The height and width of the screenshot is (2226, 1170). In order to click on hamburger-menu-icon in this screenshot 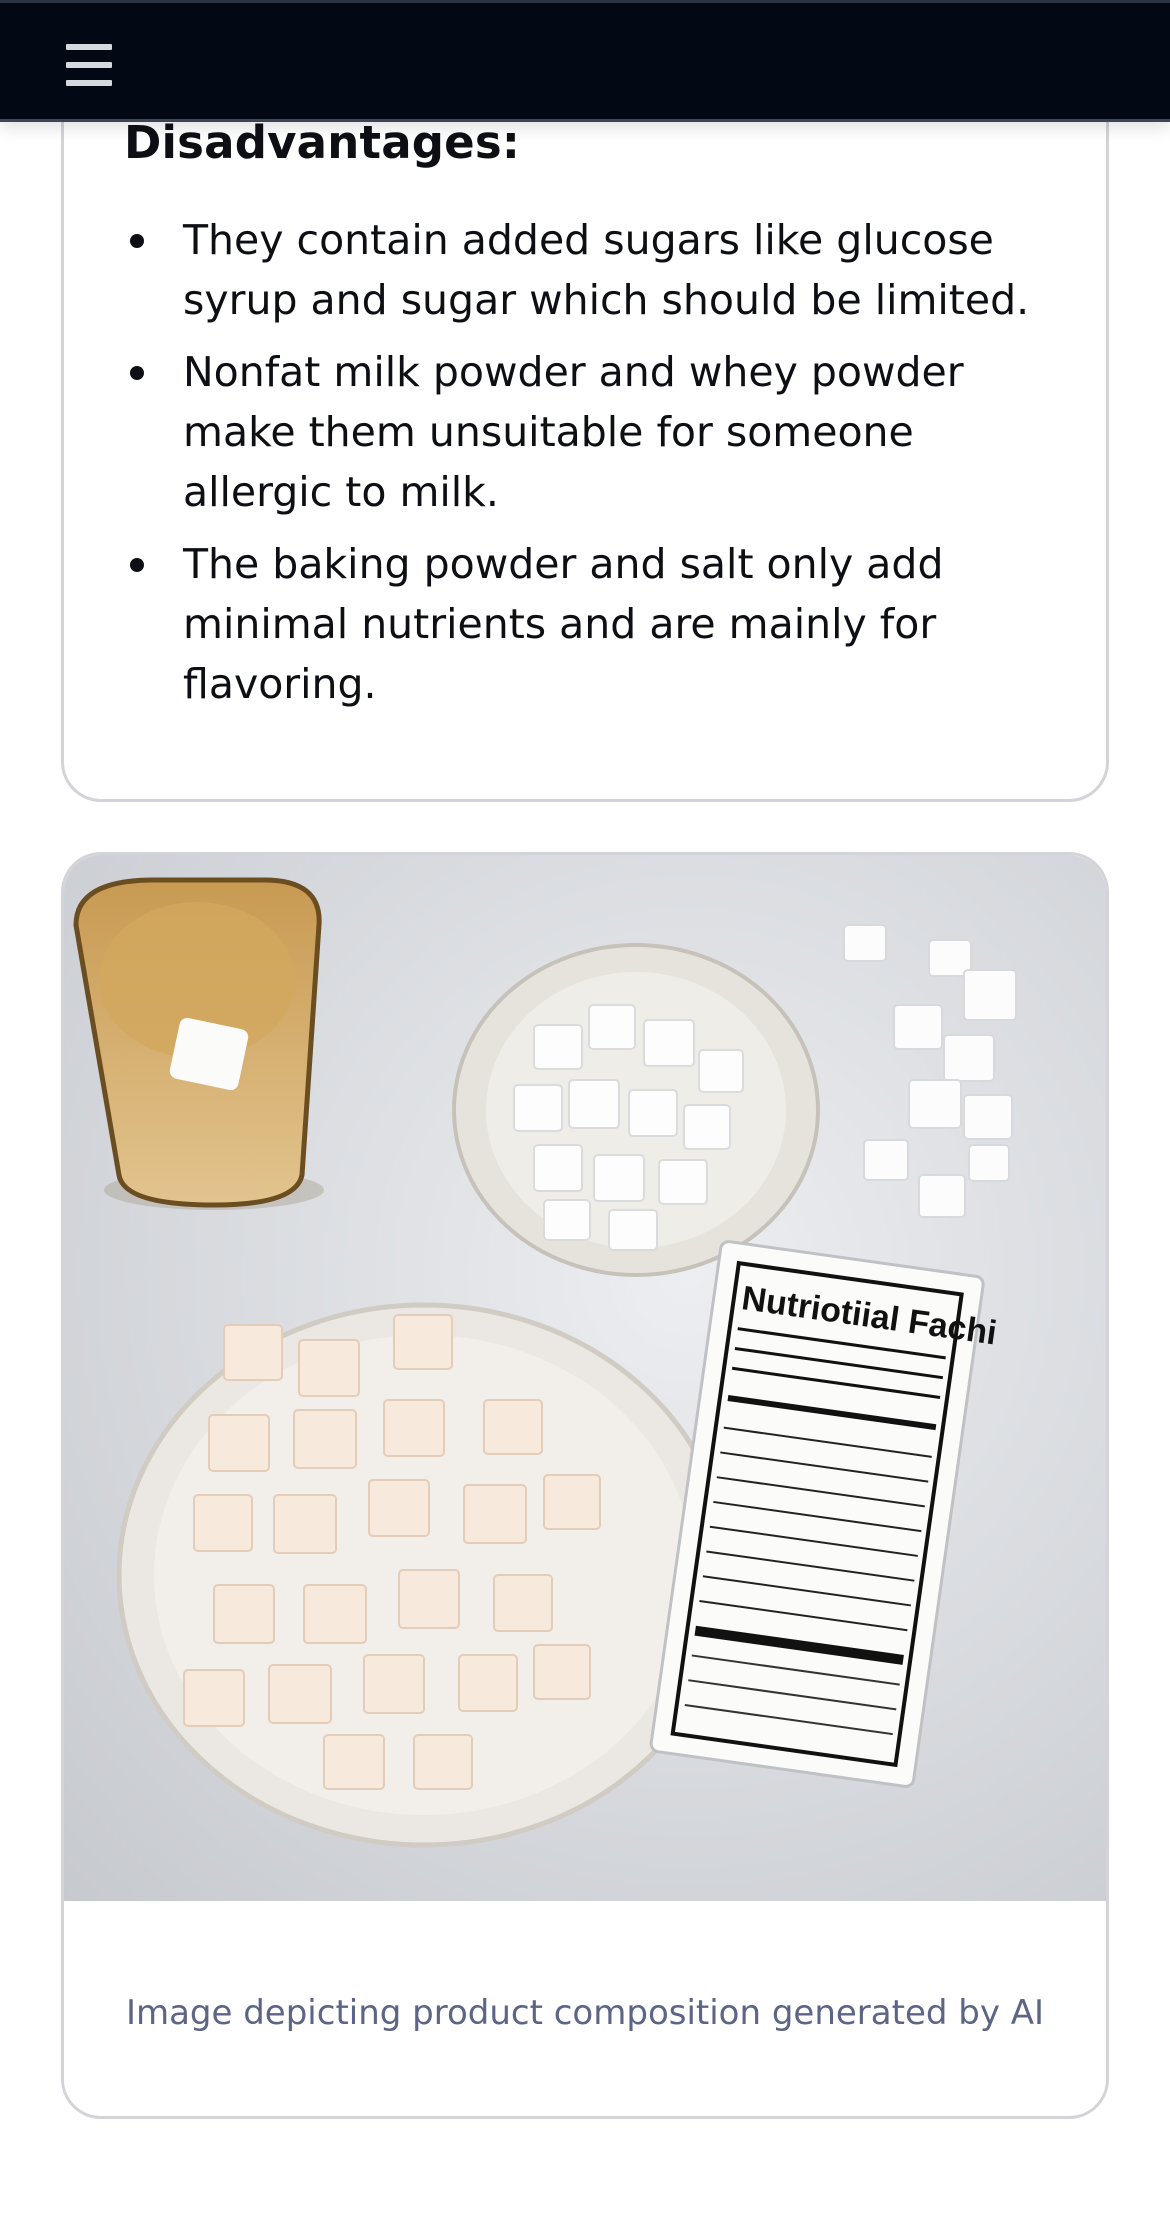, I will do `click(89, 65)`.